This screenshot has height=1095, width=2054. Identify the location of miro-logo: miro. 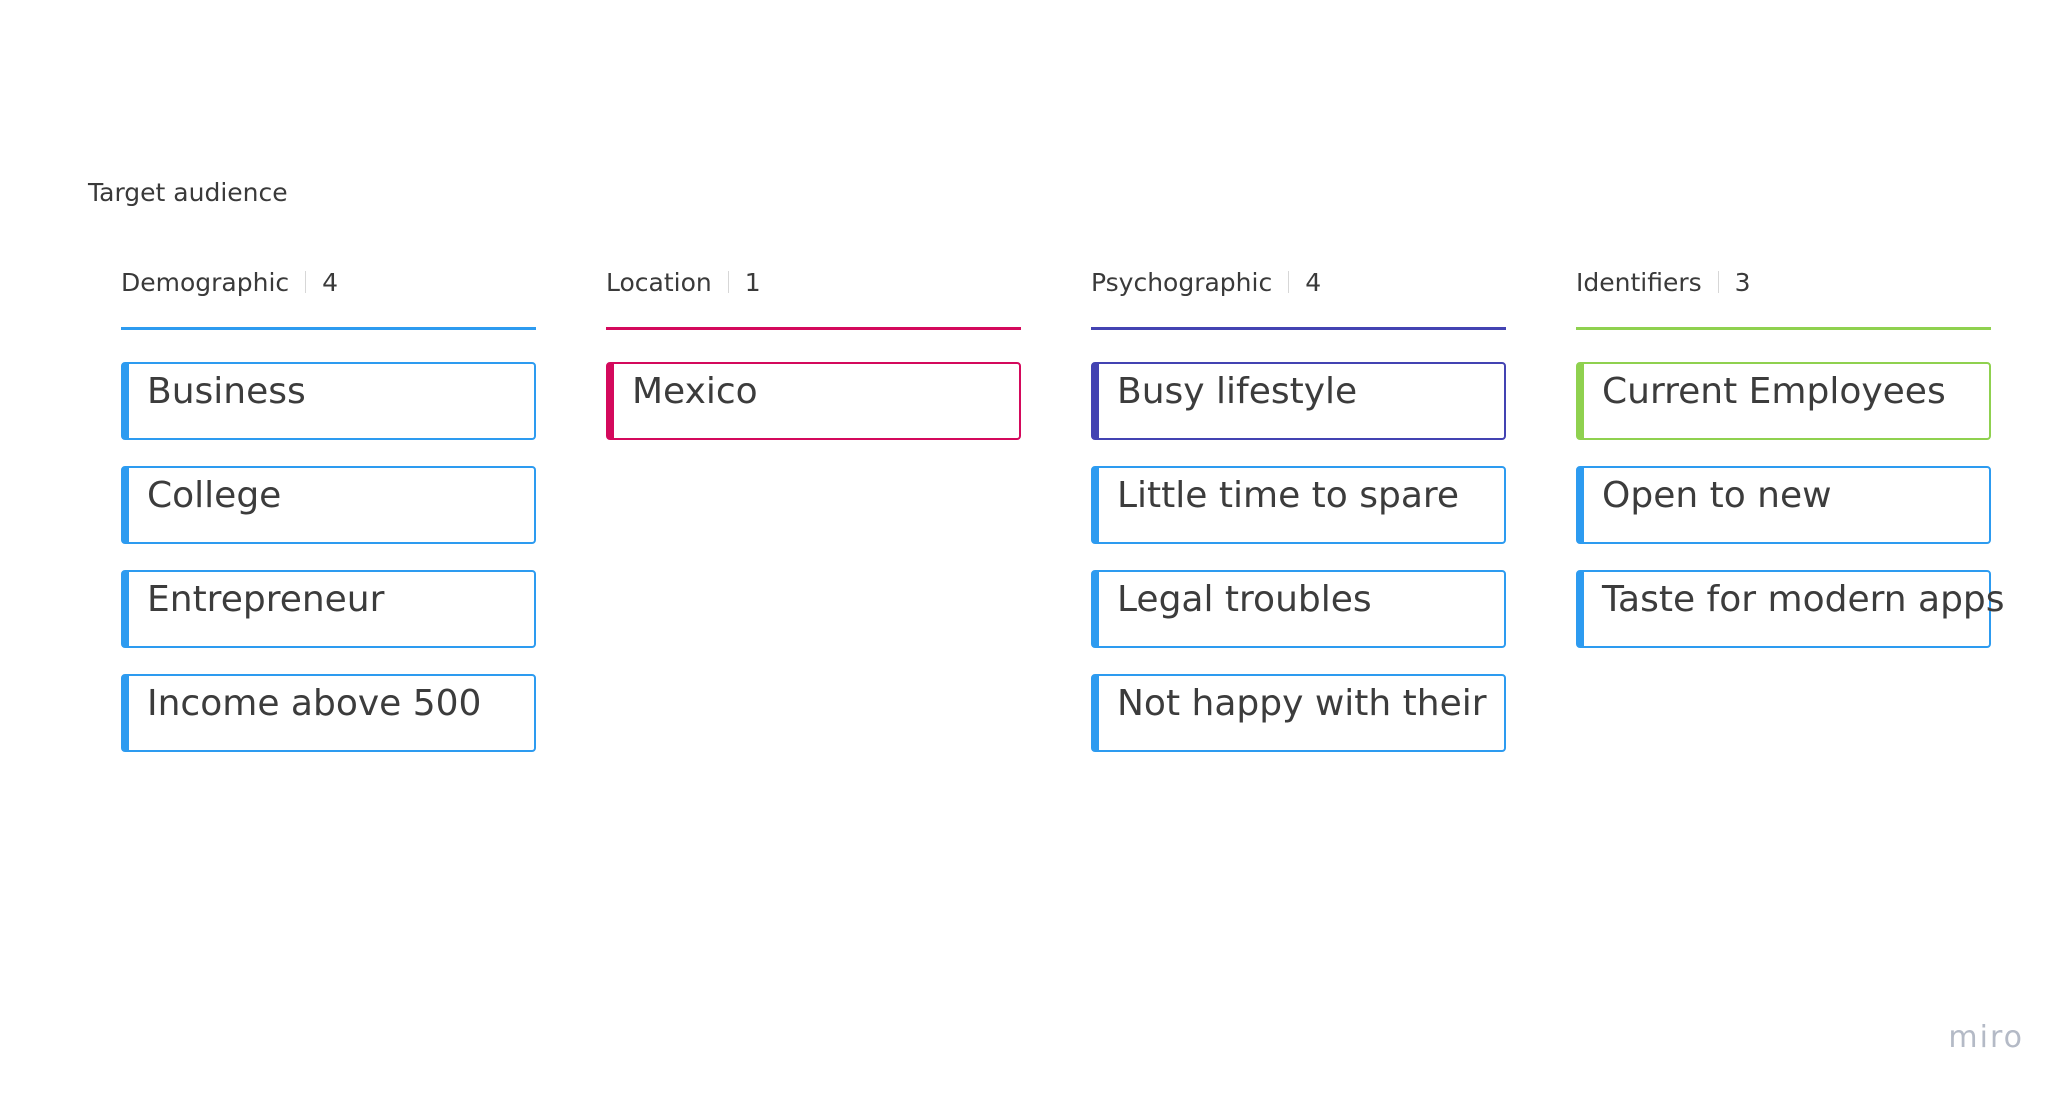
(1986, 1037).